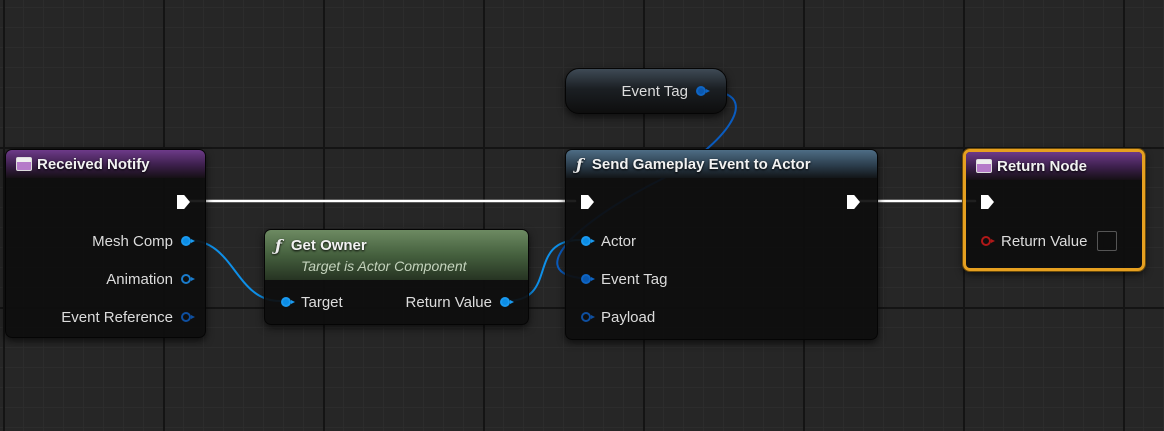 Image resolution: width=1164 pixels, height=431 pixels. What do you see at coordinates (24, 164) in the screenshot?
I see `event-icon` at bounding box center [24, 164].